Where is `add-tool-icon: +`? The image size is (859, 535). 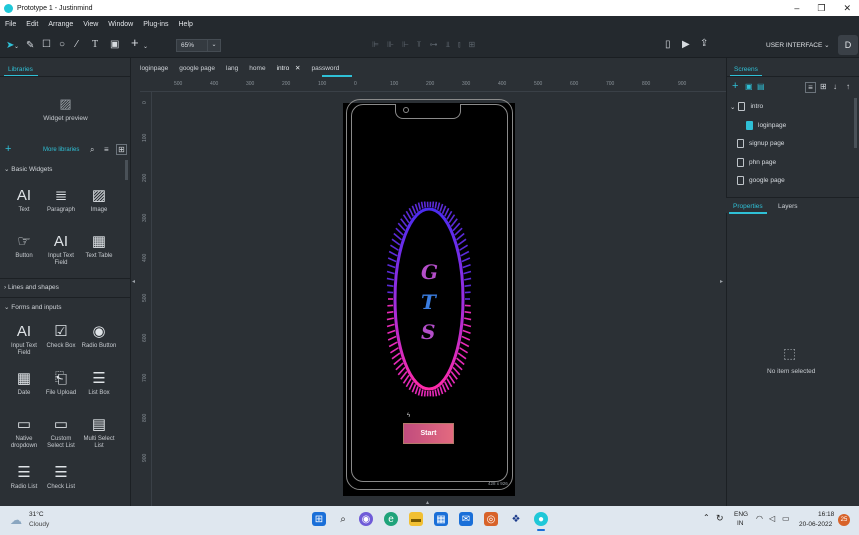
add-tool-icon: + is located at coordinates (135, 42).